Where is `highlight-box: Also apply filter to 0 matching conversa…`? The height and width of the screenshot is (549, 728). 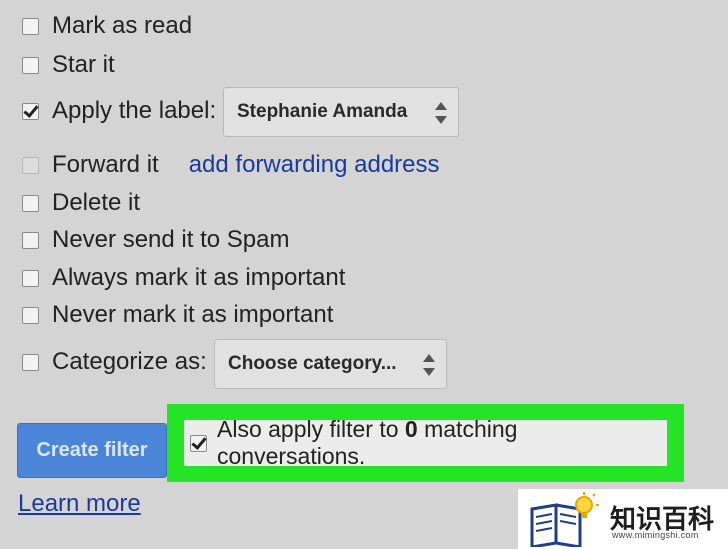
highlight-box: Also apply filter to 0 matching conversa… is located at coordinates (425, 443).